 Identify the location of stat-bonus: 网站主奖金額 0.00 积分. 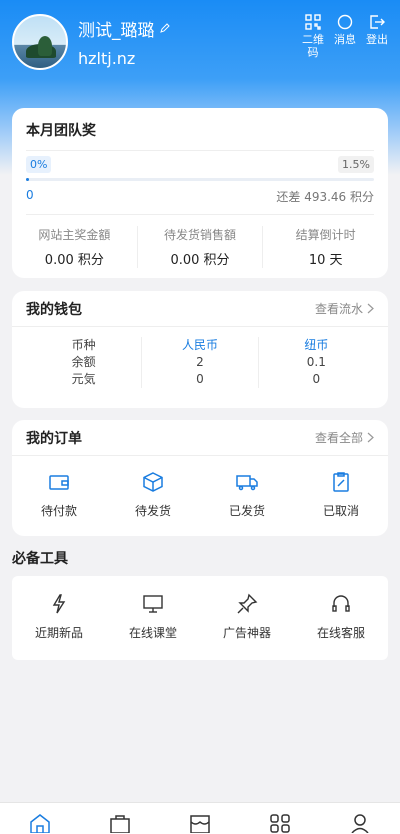
(75, 247).